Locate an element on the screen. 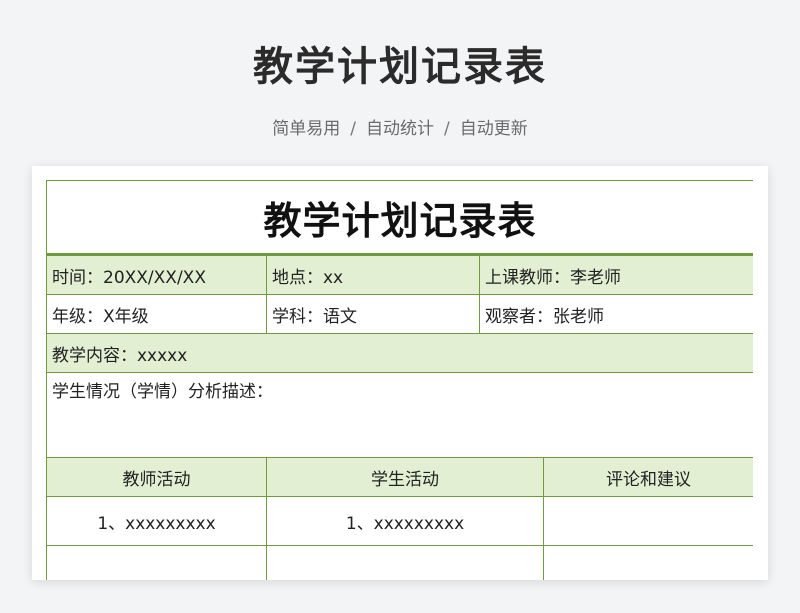 The image size is (800, 613). time-cell: 时间：20XX/XX/XX is located at coordinates (156, 274).